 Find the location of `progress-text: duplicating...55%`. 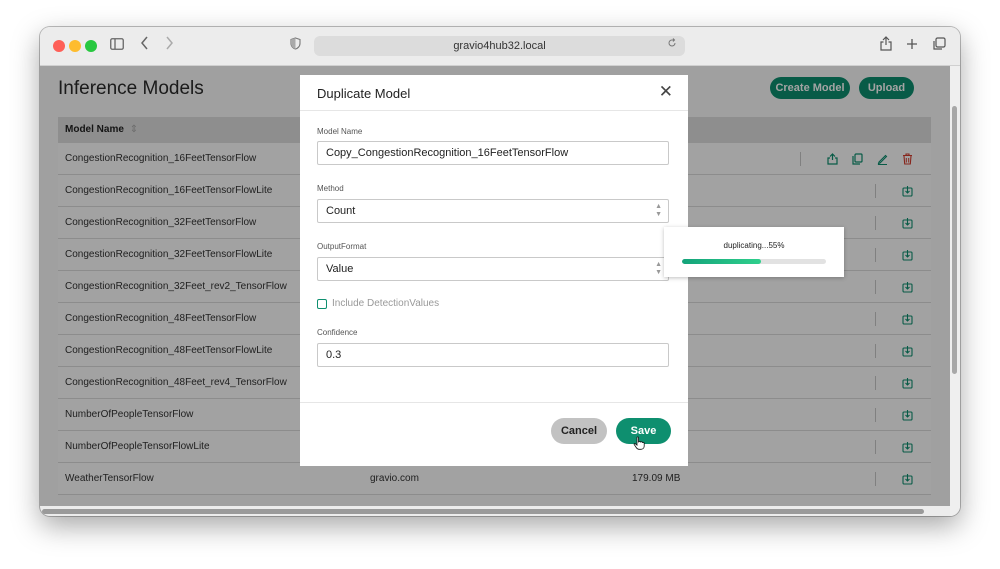

progress-text: duplicating...55% is located at coordinates (754, 245).